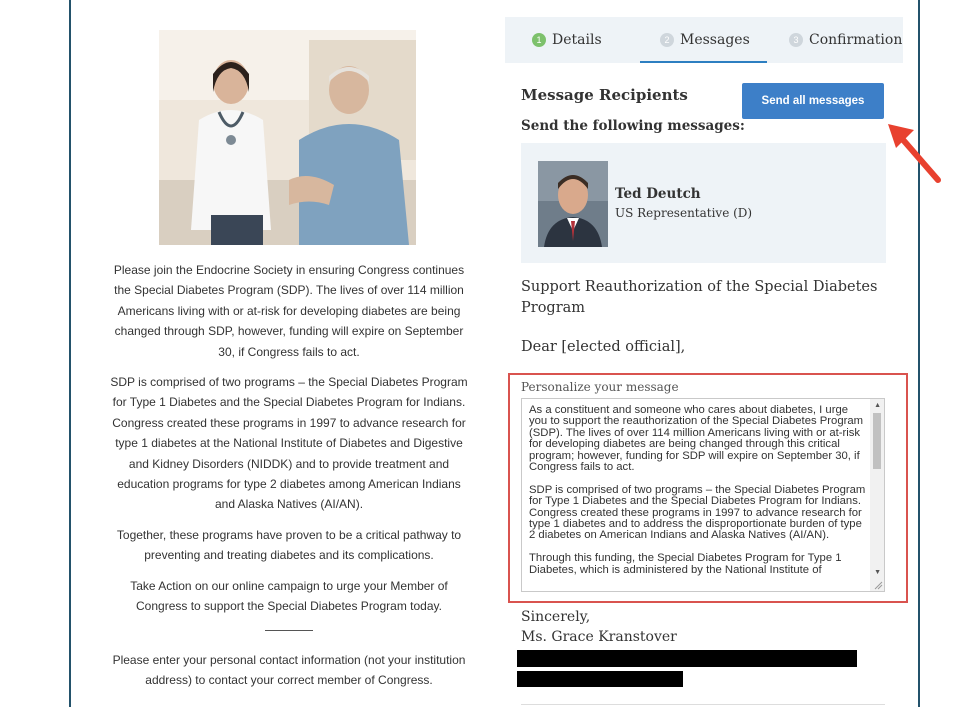 The height and width of the screenshot is (707, 972). What do you see at coordinates (603, 347) in the screenshot?
I see `message-greeting: Dear [elected official],` at bounding box center [603, 347].